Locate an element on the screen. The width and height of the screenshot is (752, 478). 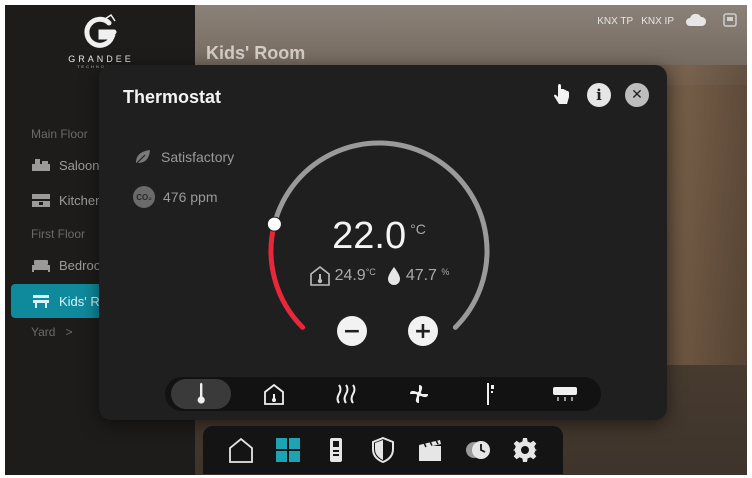
touch-control-button is located at coordinates (561, 95).